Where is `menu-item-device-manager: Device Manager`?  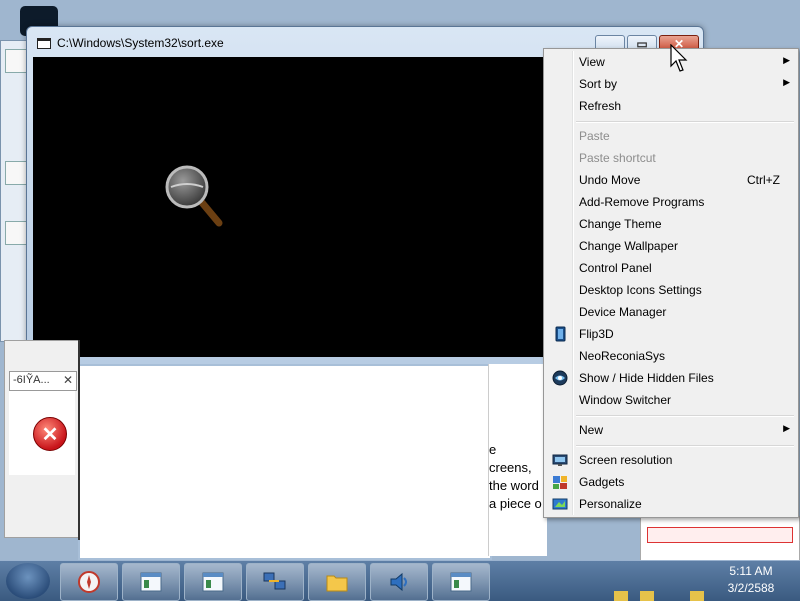
menu-item-device-manager: Device Manager is located at coordinates (671, 312).